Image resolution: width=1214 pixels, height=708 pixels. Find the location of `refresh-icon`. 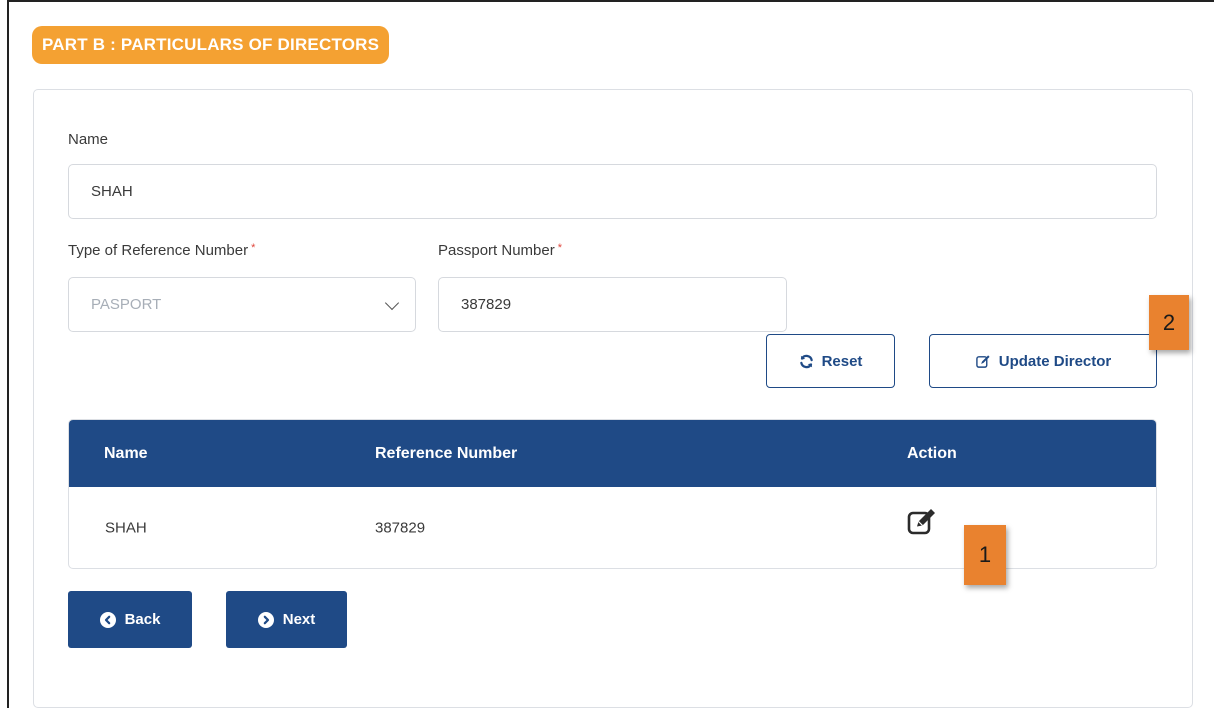

refresh-icon is located at coordinates (806, 361).